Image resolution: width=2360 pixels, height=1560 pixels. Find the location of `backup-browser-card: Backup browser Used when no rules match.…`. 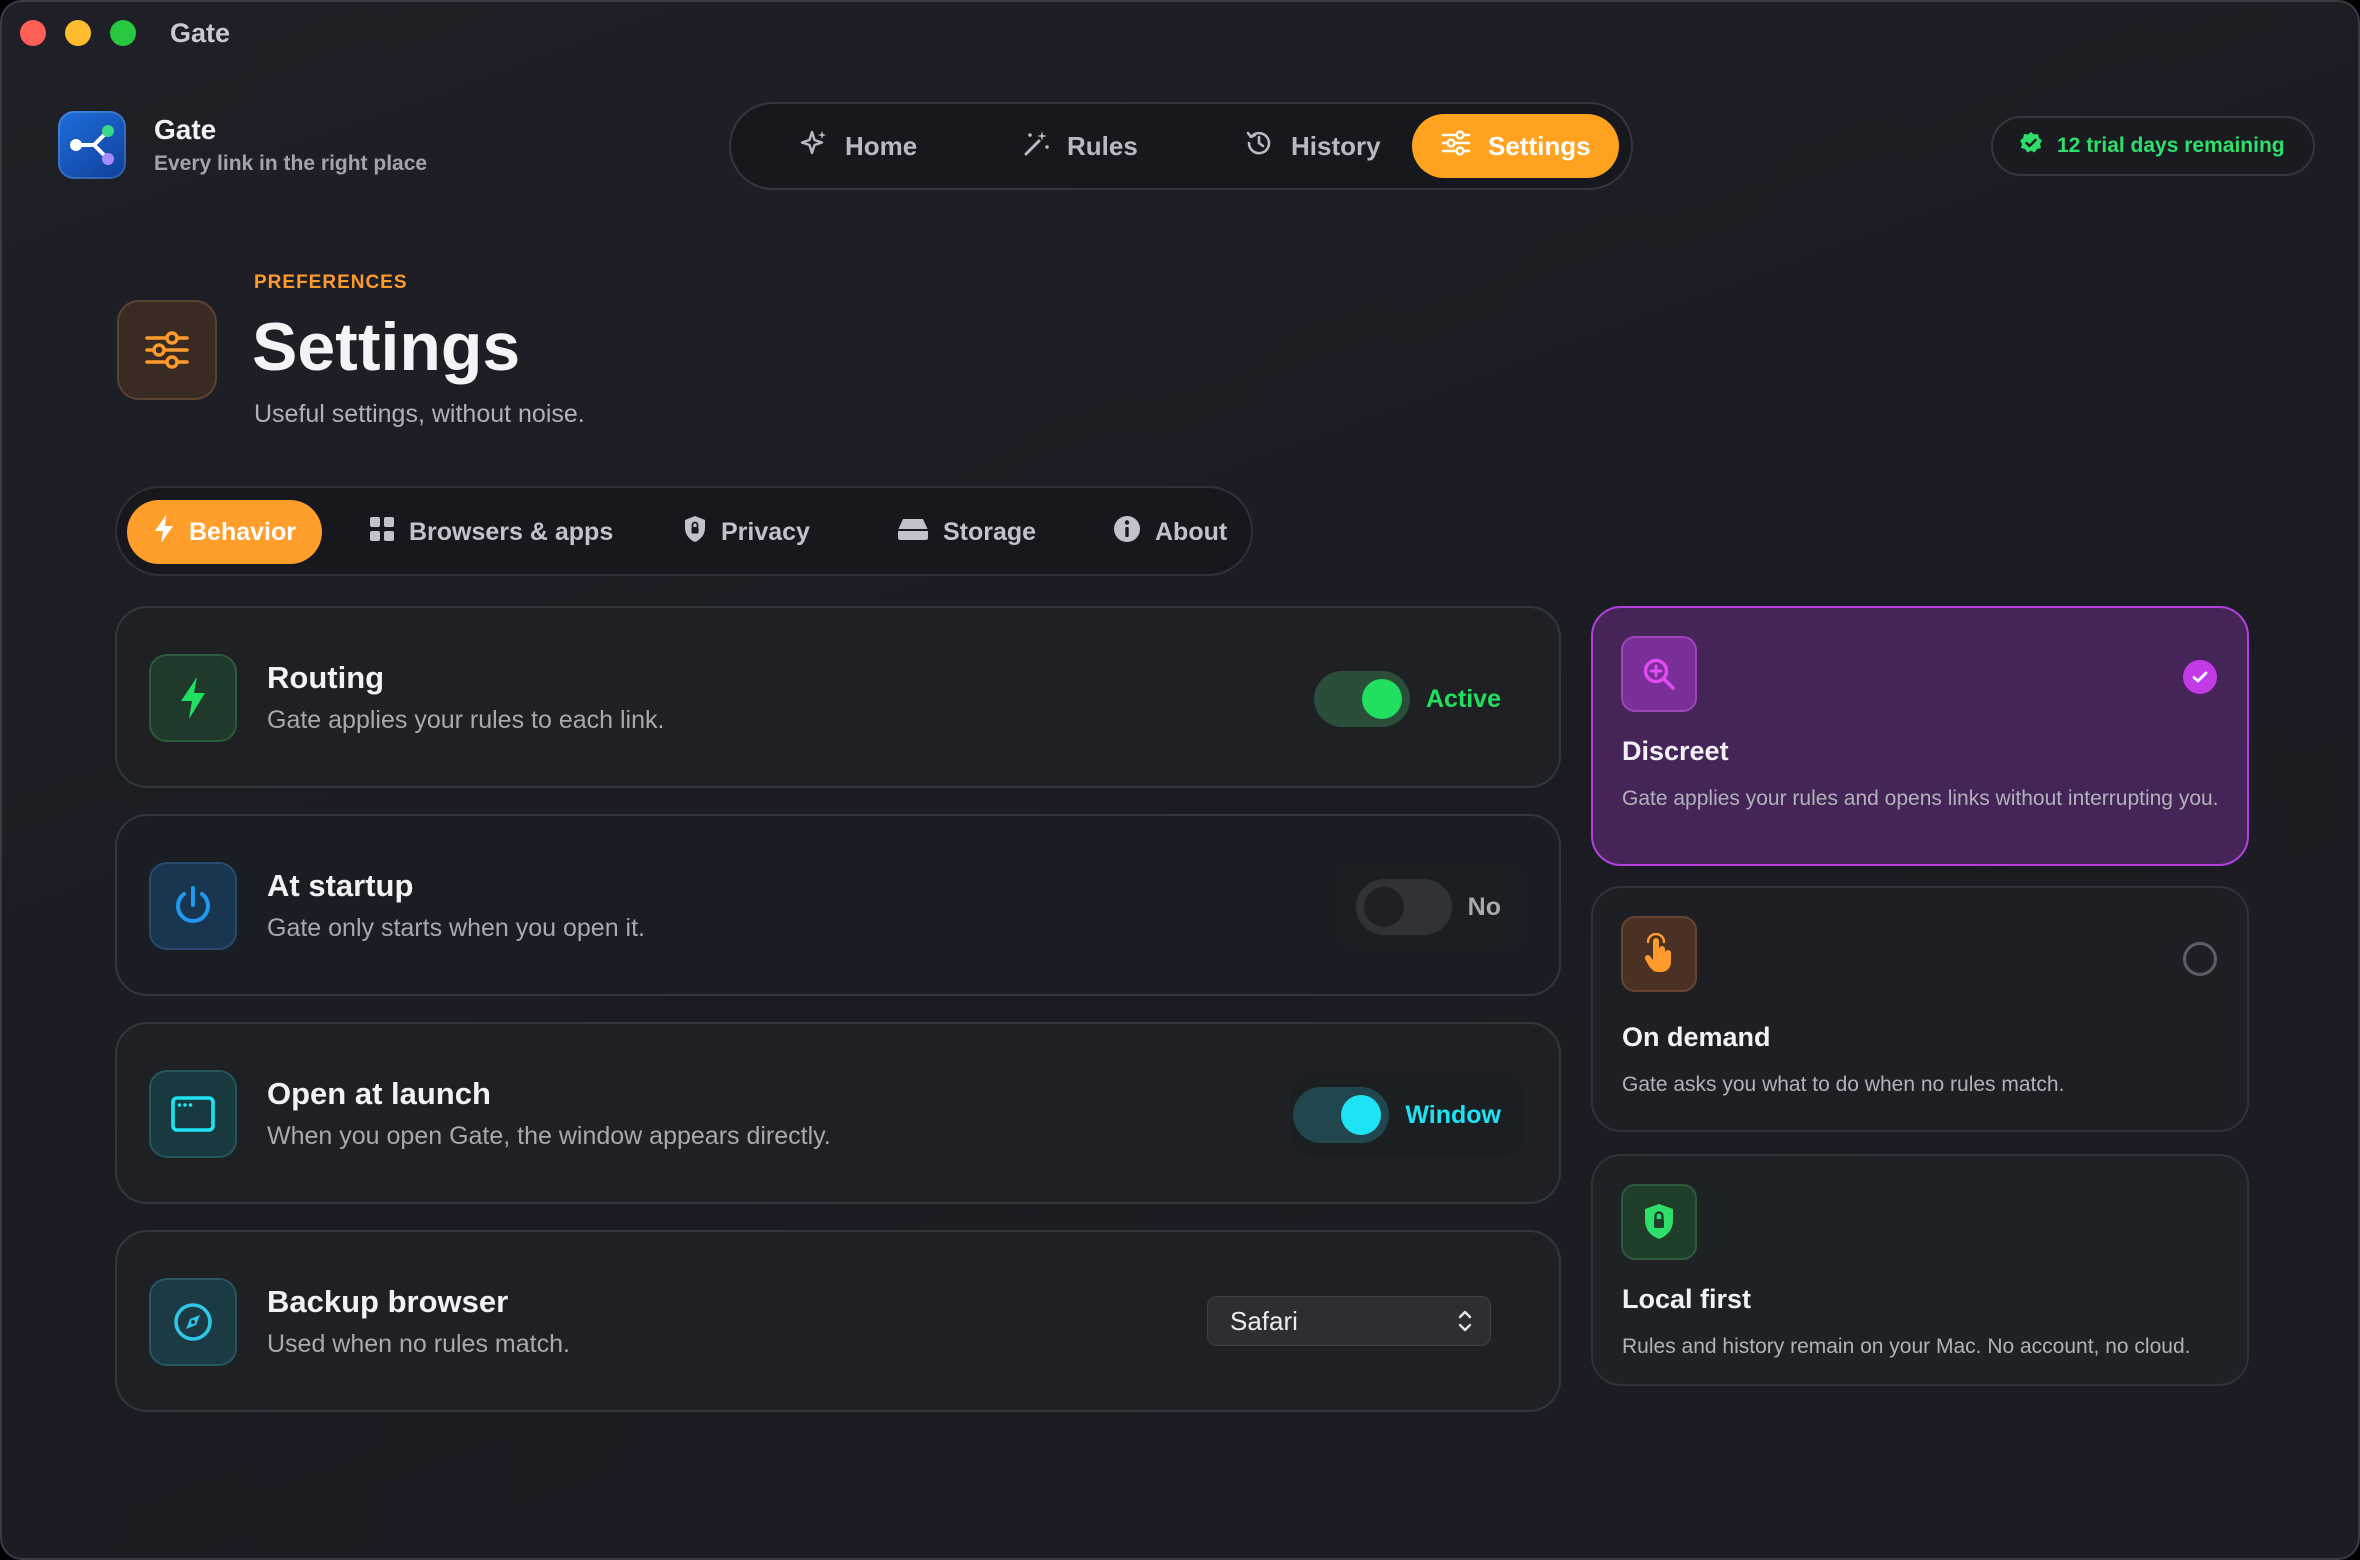

backup-browser-card: Backup browser Used when no rules match.… is located at coordinates (838, 1321).